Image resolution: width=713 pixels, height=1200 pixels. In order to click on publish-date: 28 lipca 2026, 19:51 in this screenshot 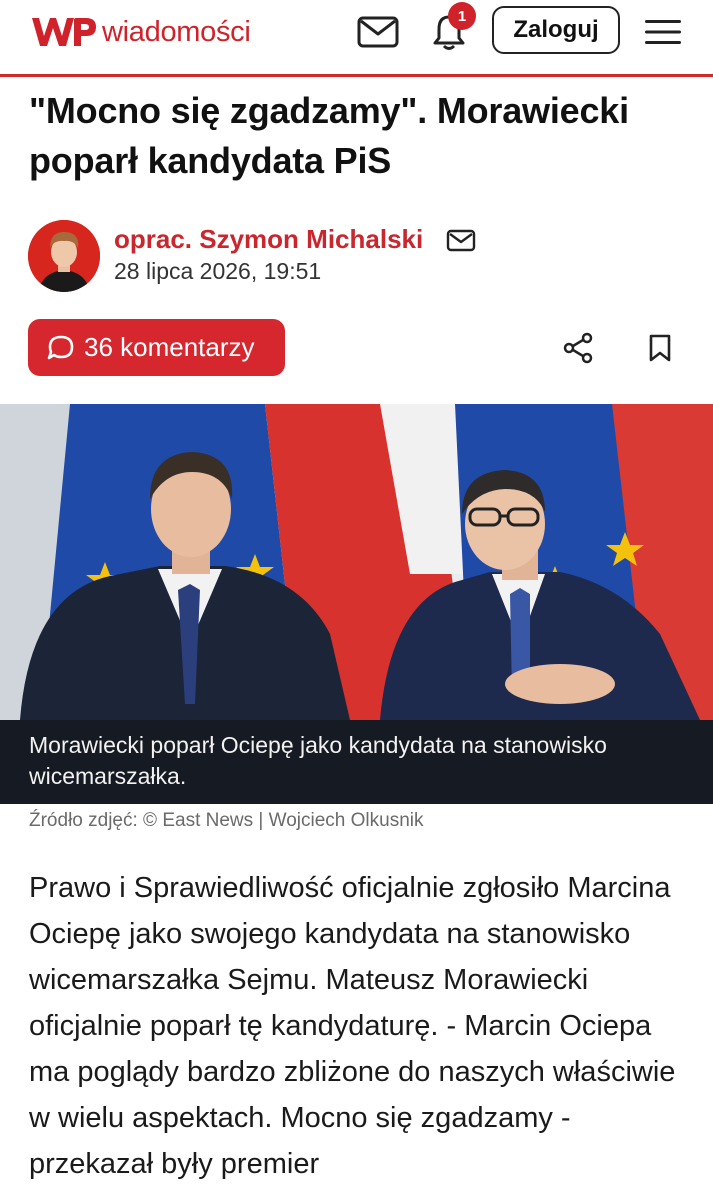, I will do `click(218, 271)`.